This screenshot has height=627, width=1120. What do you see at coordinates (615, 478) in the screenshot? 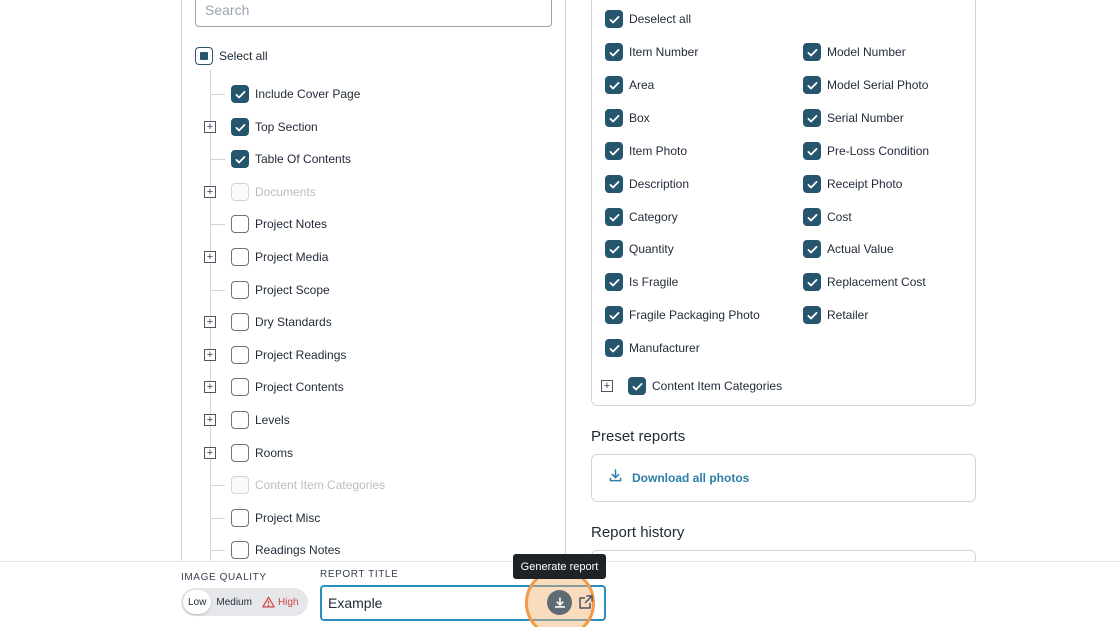
I see `download-icon` at bounding box center [615, 478].